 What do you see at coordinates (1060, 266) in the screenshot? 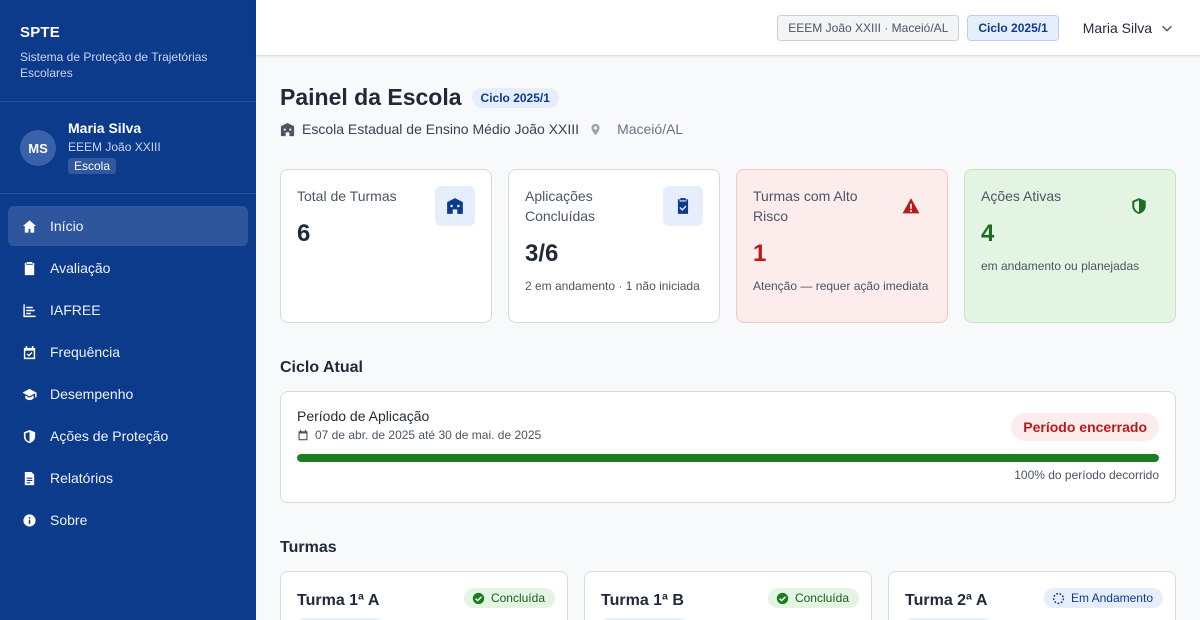
I see `card-note: em andamento ou planejadas` at bounding box center [1060, 266].